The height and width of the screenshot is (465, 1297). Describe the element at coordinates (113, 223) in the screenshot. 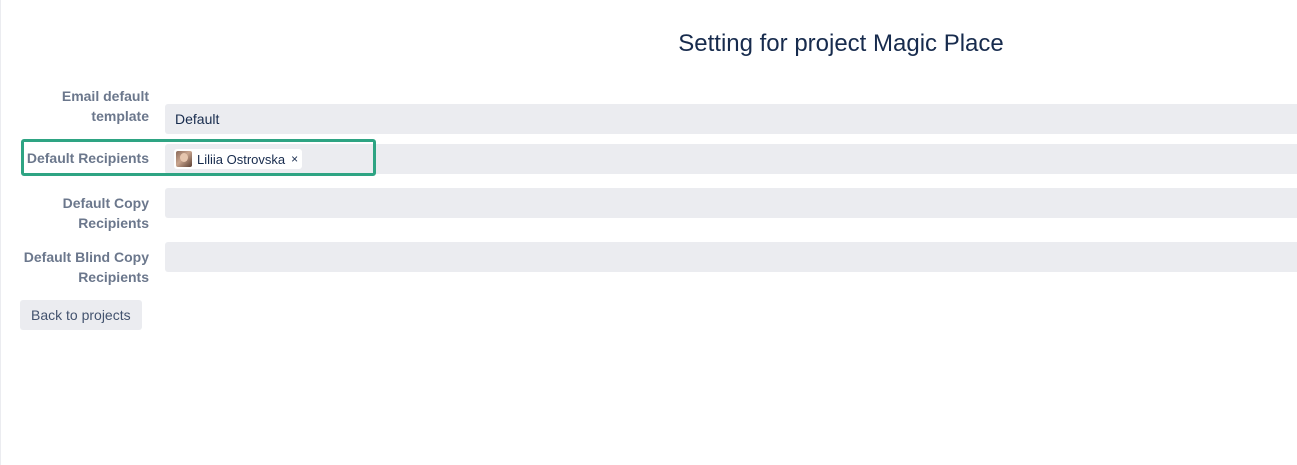

I see `default-copy-recipients-label-line2: Recipients` at that location.